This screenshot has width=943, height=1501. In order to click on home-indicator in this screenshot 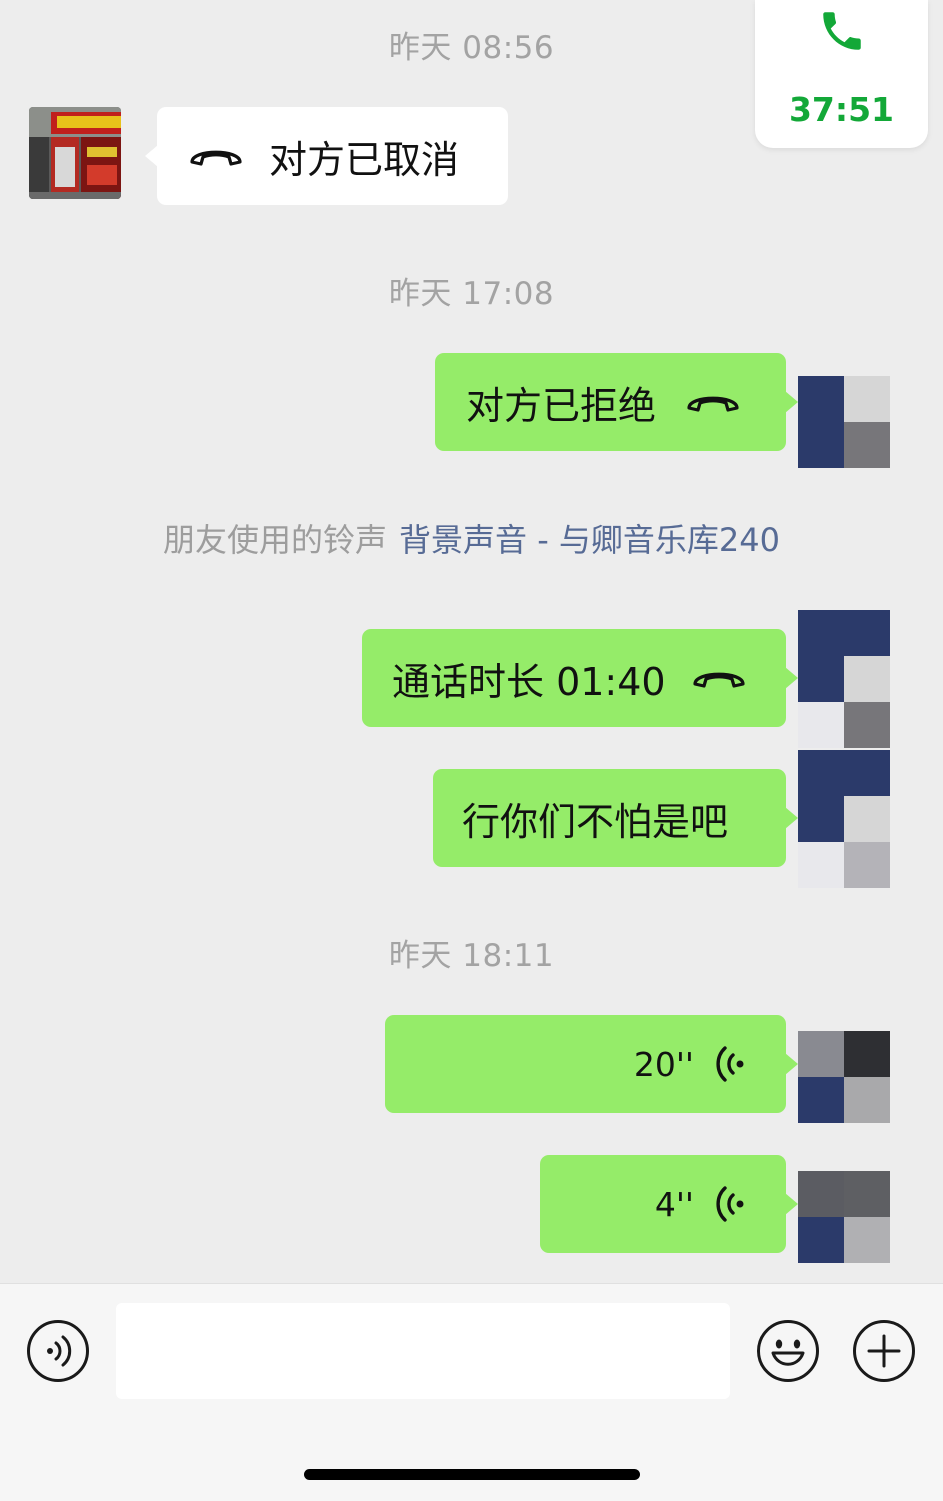, I will do `click(472, 1474)`.